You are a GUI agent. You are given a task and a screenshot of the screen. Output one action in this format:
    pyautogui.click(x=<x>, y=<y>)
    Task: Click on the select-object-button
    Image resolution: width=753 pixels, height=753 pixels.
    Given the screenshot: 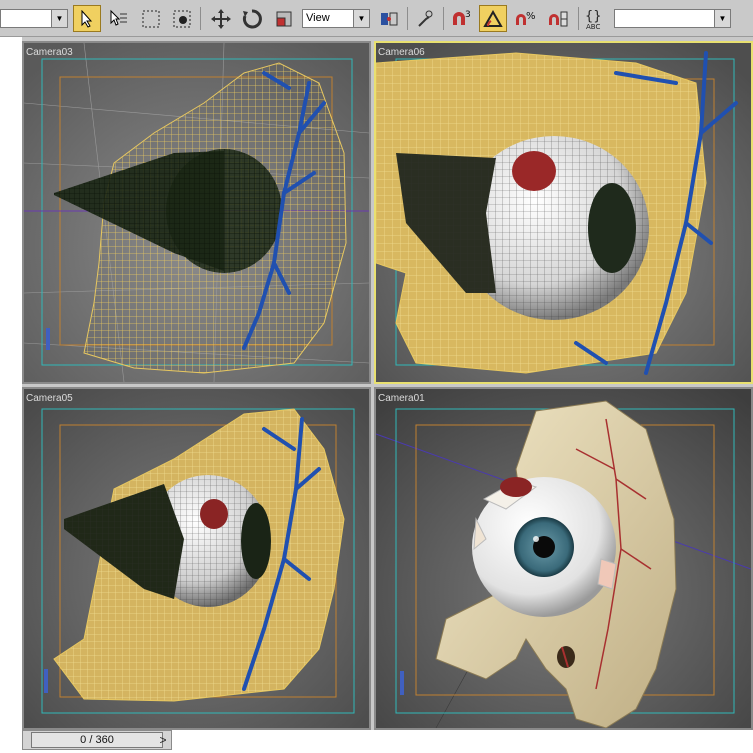 What is the action you would take?
    pyautogui.click(x=87, y=18)
    